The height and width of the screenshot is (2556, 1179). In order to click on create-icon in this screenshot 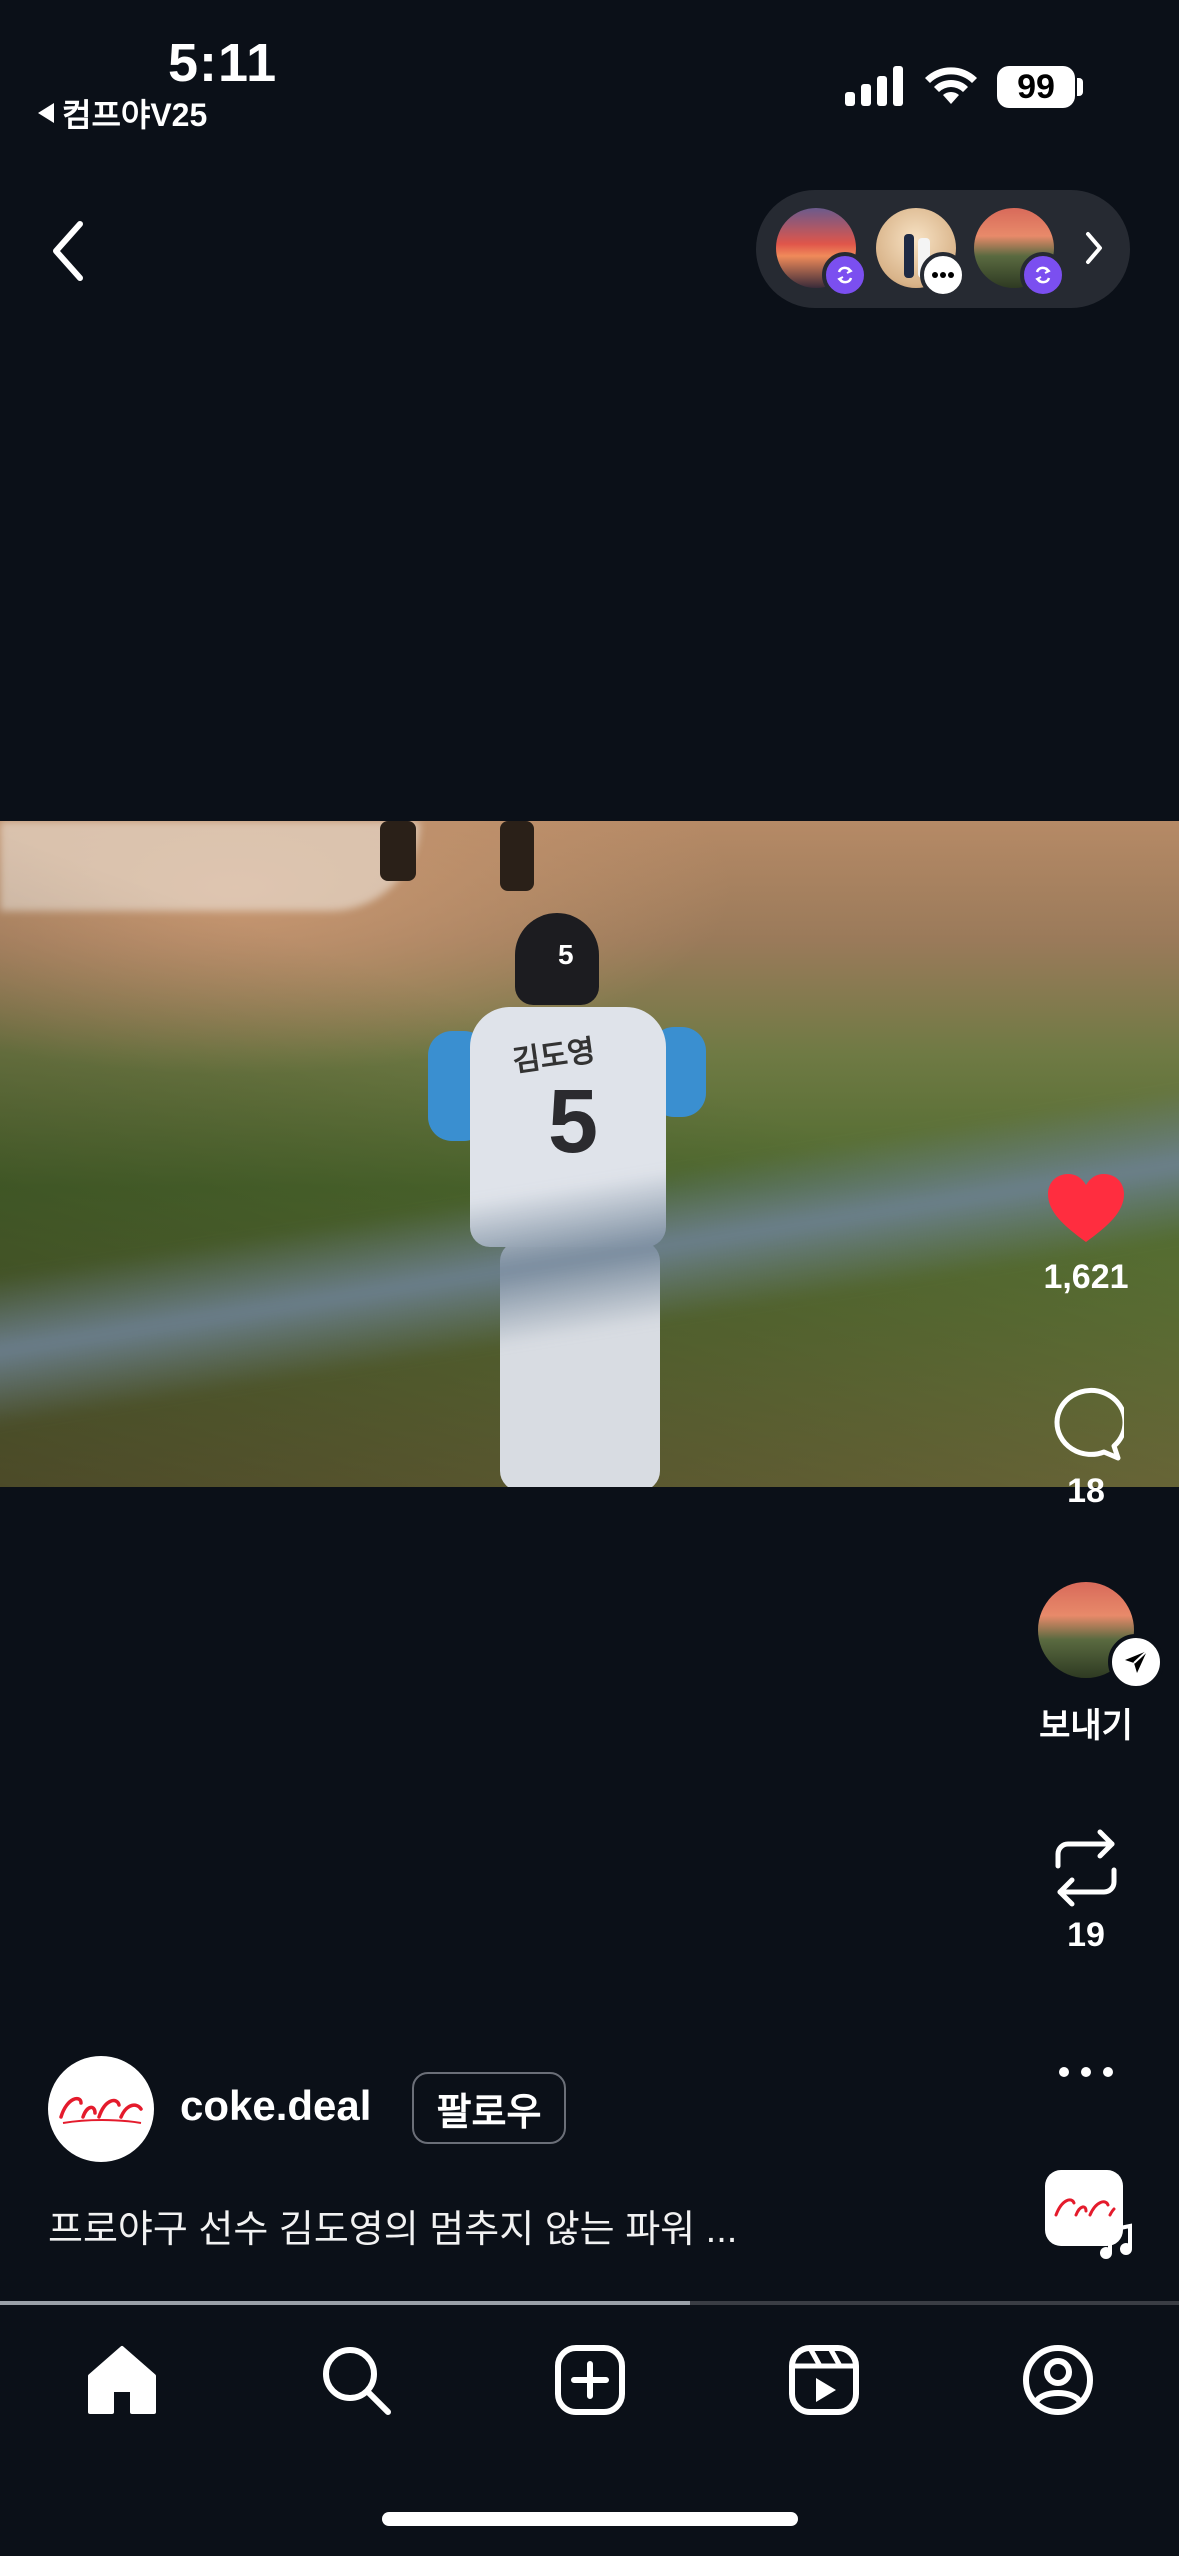, I will do `click(590, 2380)`.